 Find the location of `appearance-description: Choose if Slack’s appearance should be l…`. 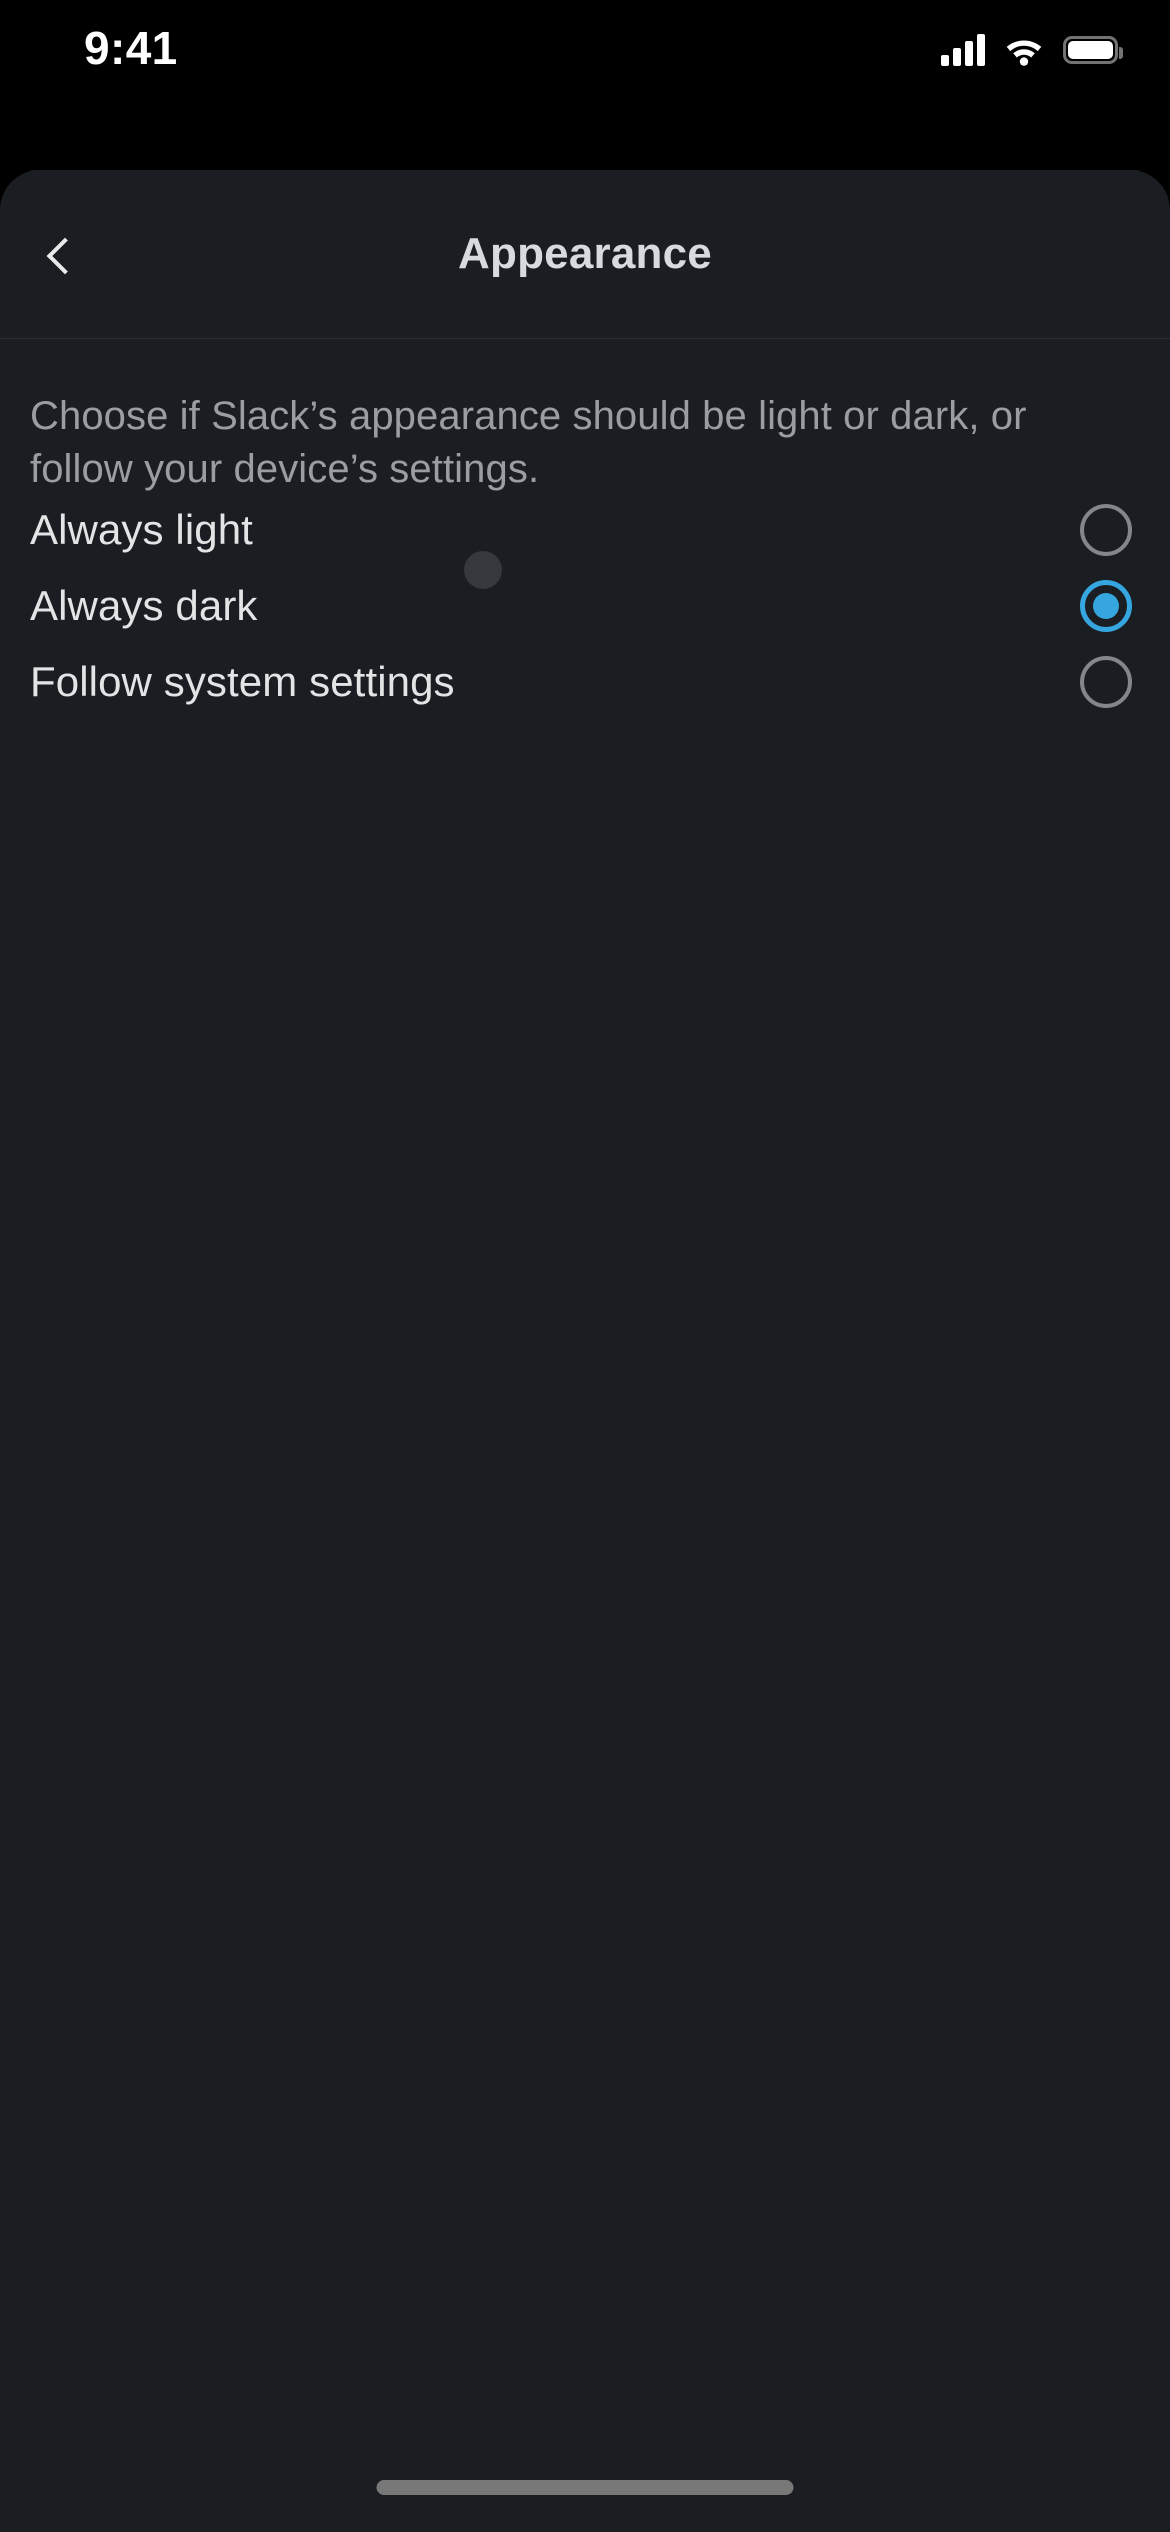

appearance-description: Choose if Slack’s appearance should be l… is located at coordinates (528, 442).